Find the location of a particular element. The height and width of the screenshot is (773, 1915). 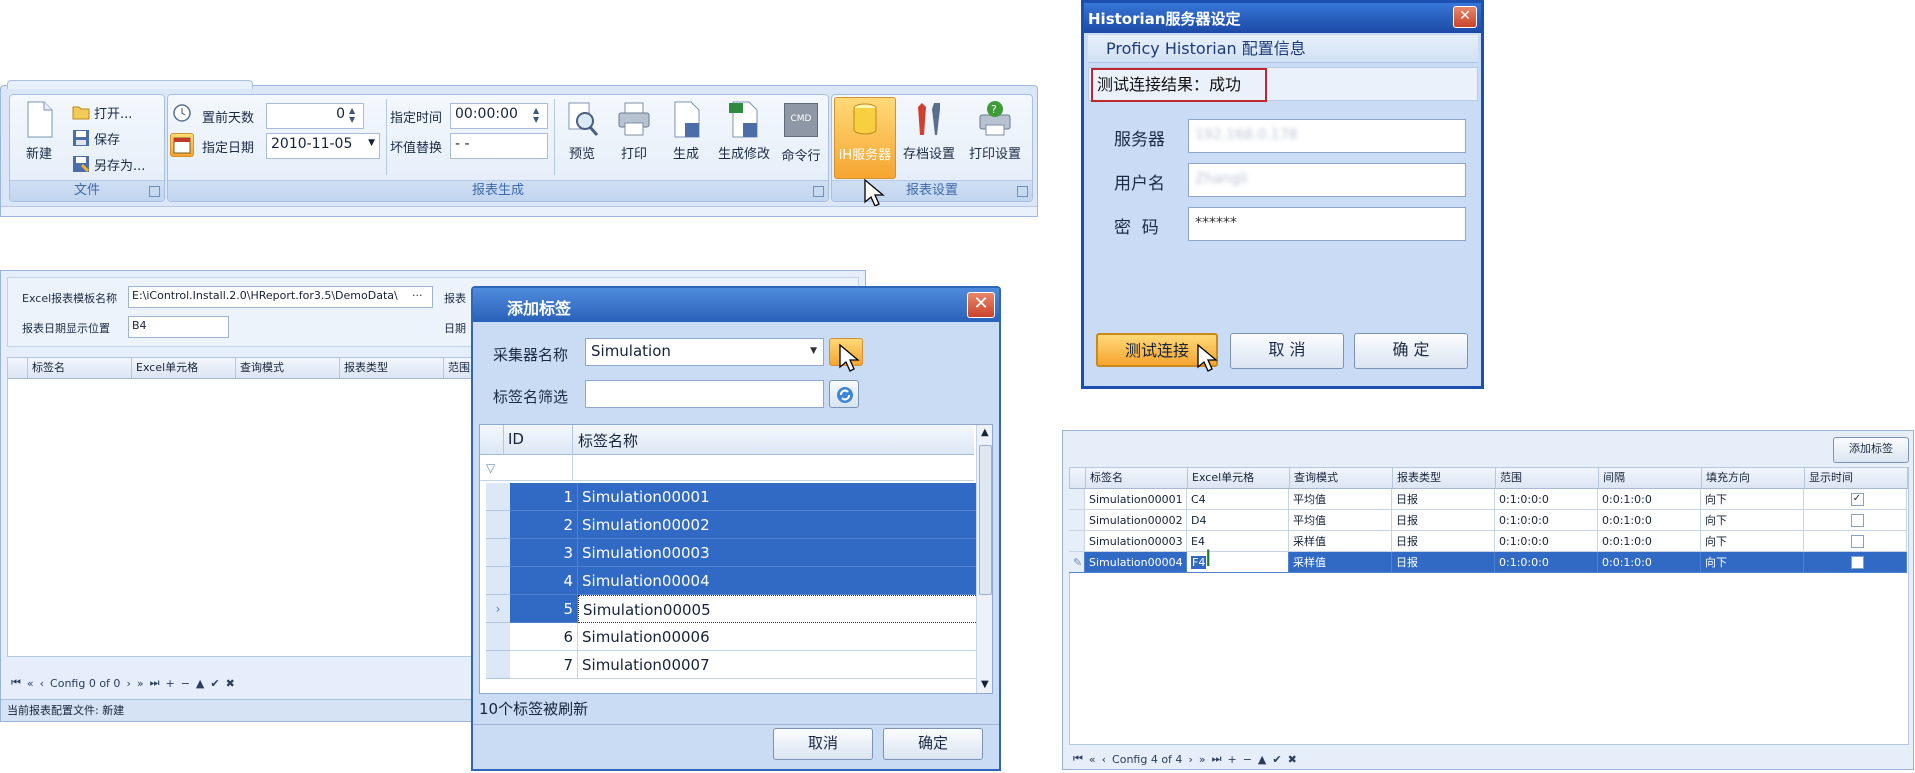

tag-row: 3 Simulation00003 is located at coordinates (733, 553).